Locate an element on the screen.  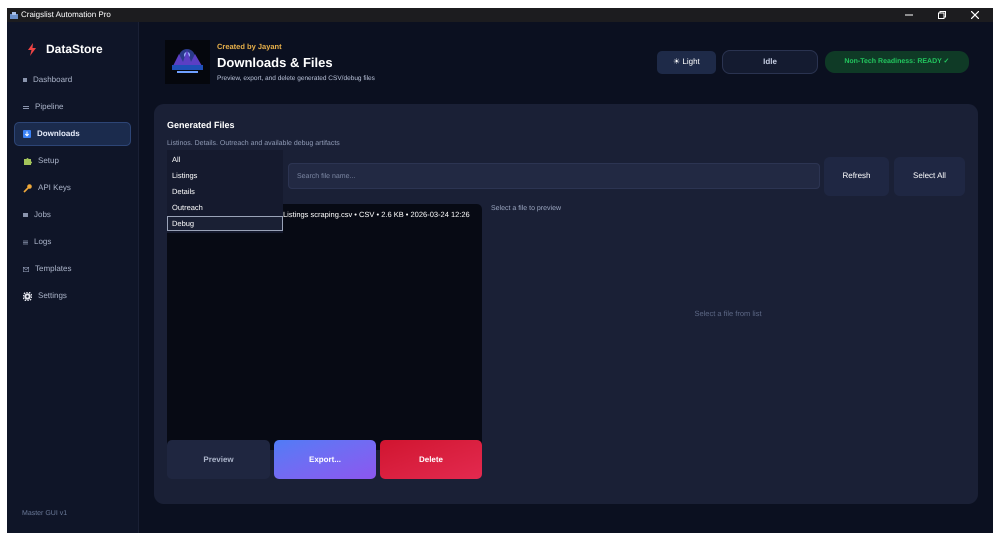
envelope-icon is located at coordinates (26, 269).